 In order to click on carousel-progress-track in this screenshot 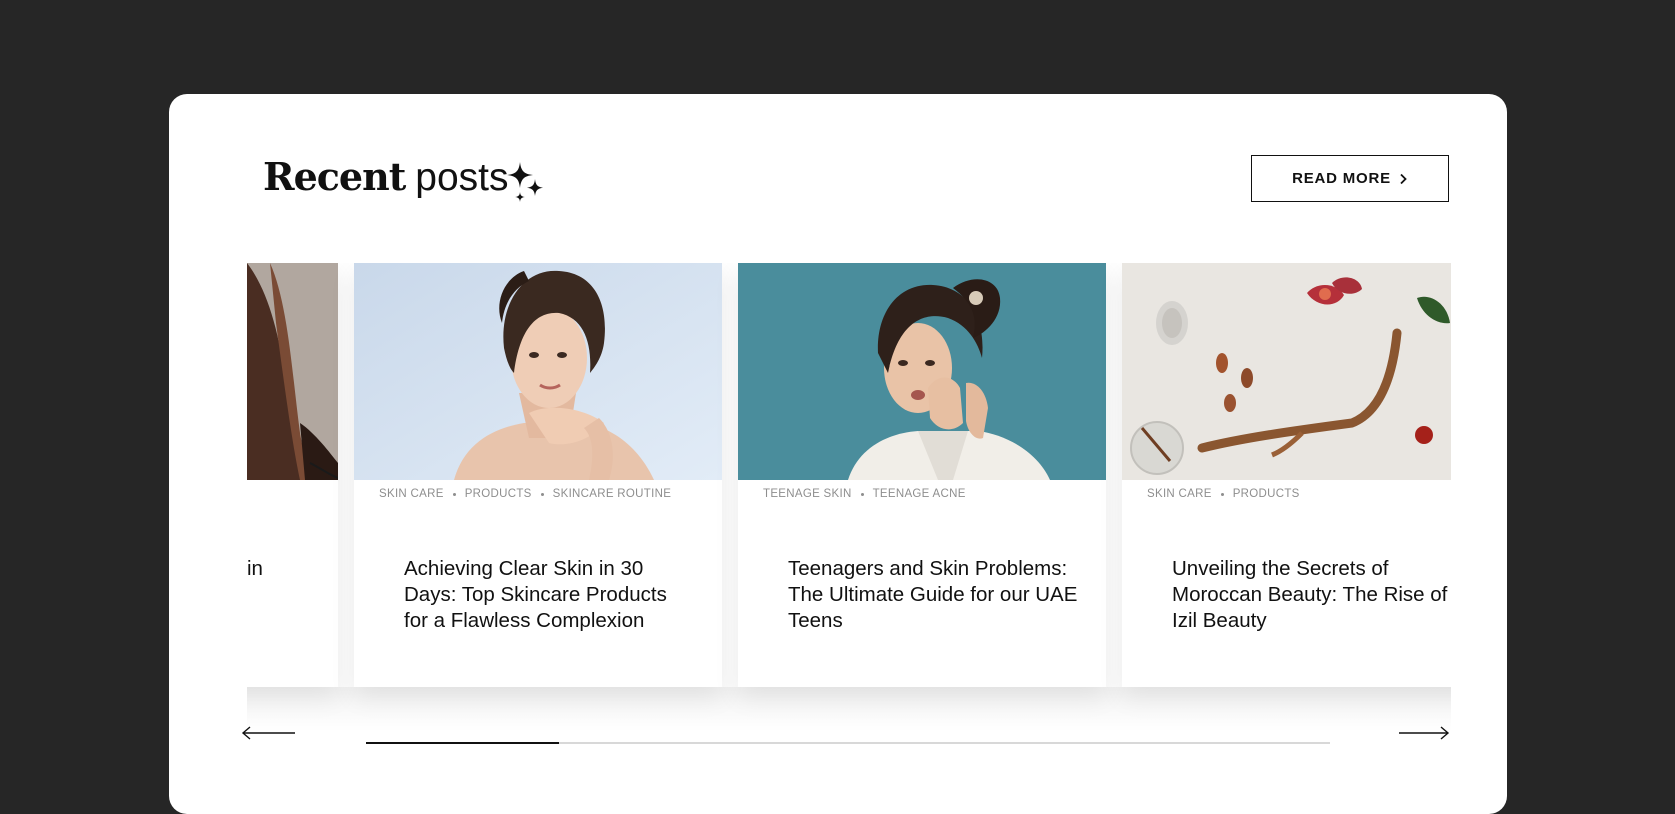, I will do `click(848, 743)`.